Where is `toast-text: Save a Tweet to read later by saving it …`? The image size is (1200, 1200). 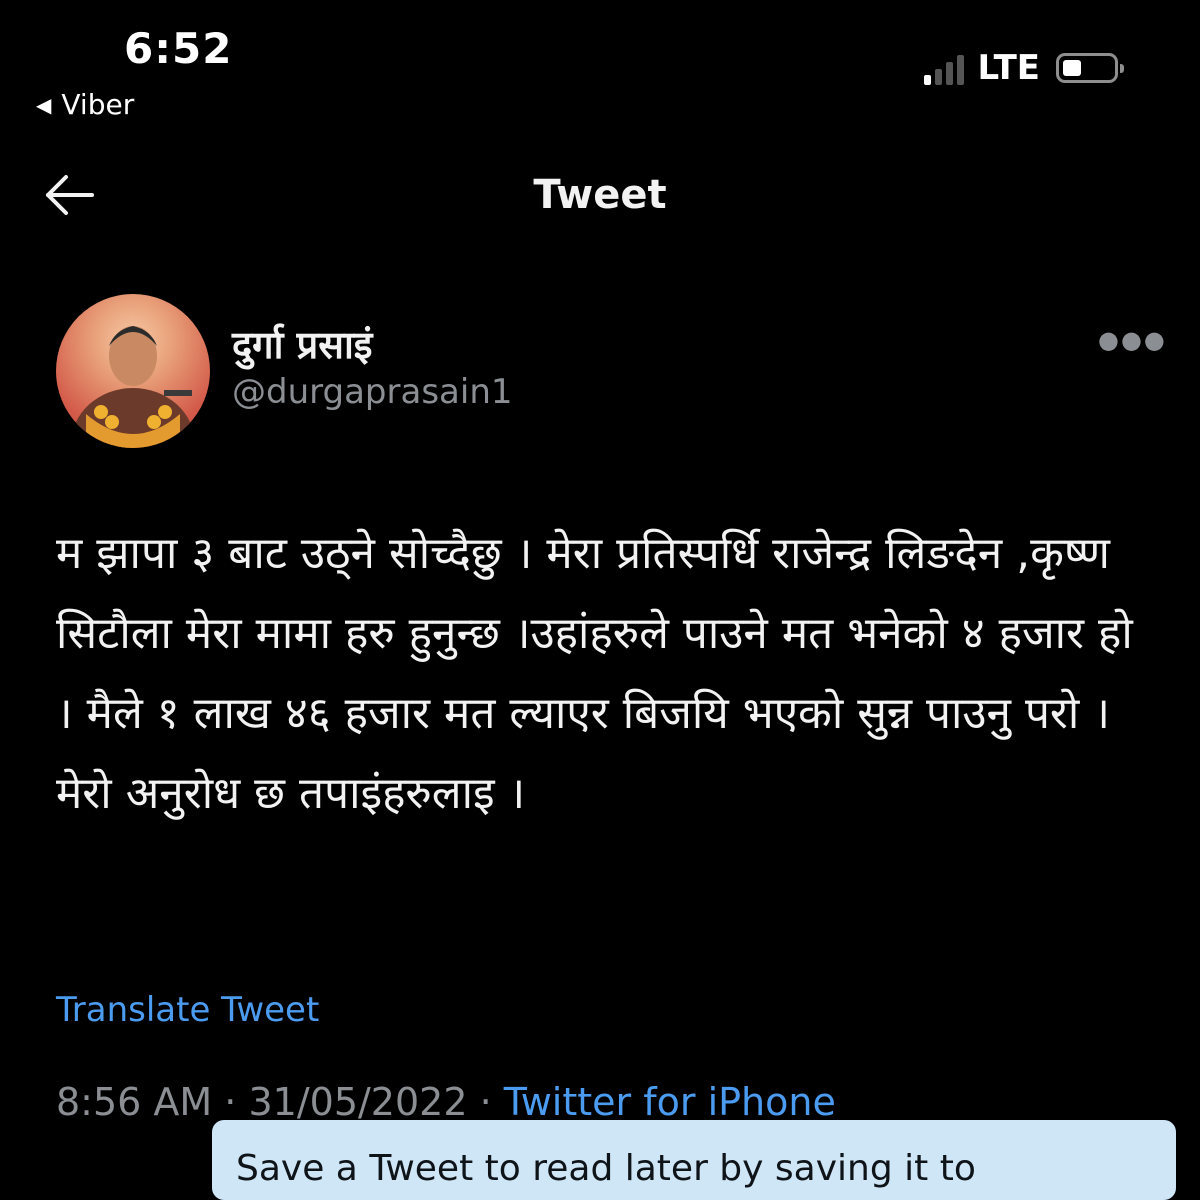 toast-text: Save a Tweet to read later by saving it … is located at coordinates (606, 1168).